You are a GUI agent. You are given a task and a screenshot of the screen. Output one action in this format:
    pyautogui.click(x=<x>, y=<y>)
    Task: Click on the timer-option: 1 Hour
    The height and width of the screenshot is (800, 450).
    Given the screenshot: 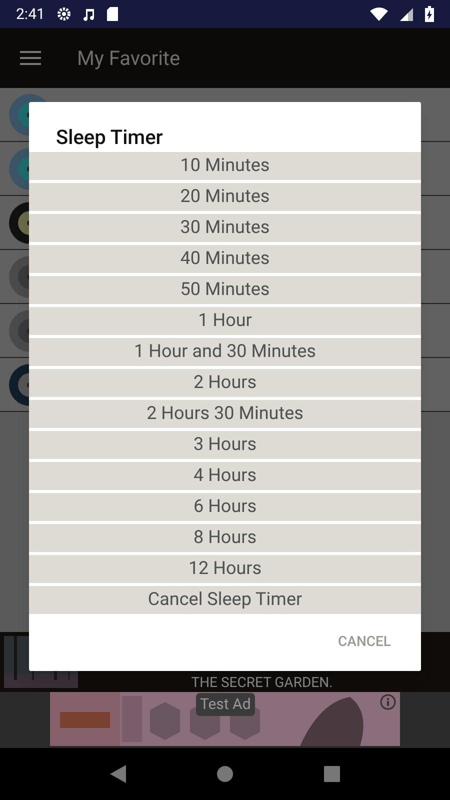 What is the action you would take?
    pyautogui.click(x=225, y=321)
    